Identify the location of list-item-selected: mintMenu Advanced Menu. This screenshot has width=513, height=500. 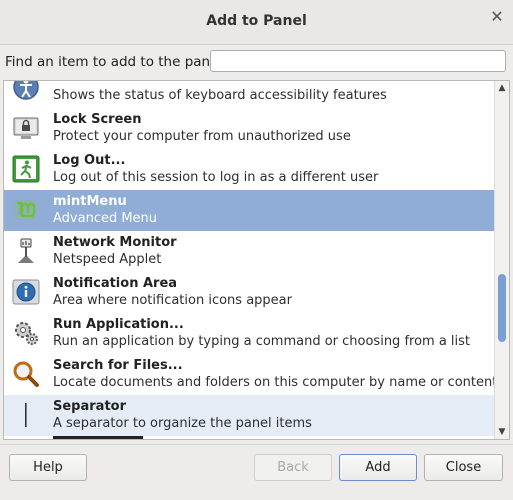
(249, 210).